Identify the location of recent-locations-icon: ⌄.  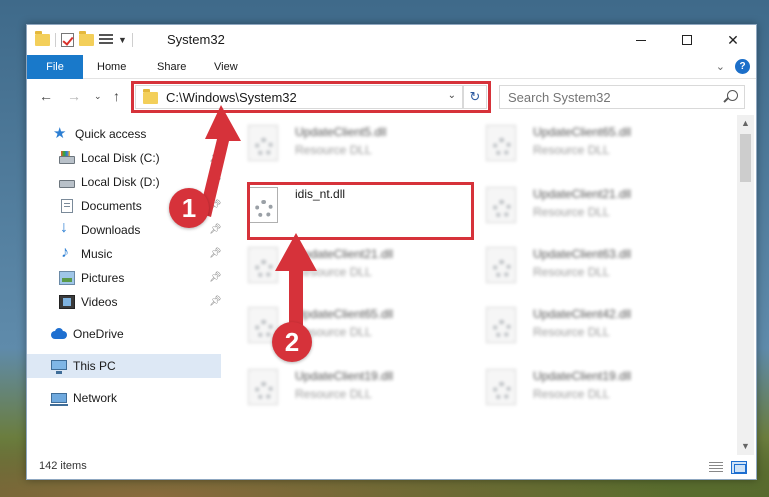
(98, 96).